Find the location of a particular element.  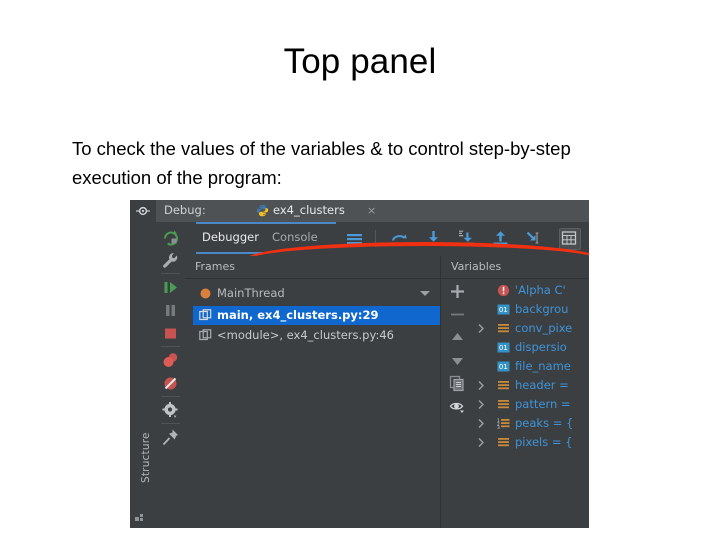

debugger-tabs-row: Debugger Console is located at coordinates (387, 250).